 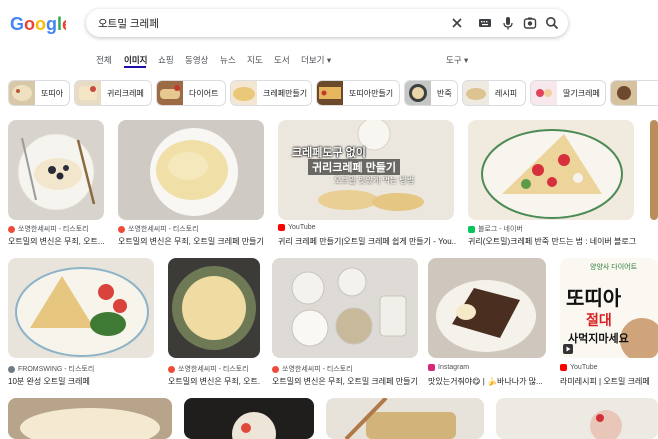 What do you see at coordinates (530, 23) in the screenshot?
I see `lens-icon` at bounding box center [530, 23].